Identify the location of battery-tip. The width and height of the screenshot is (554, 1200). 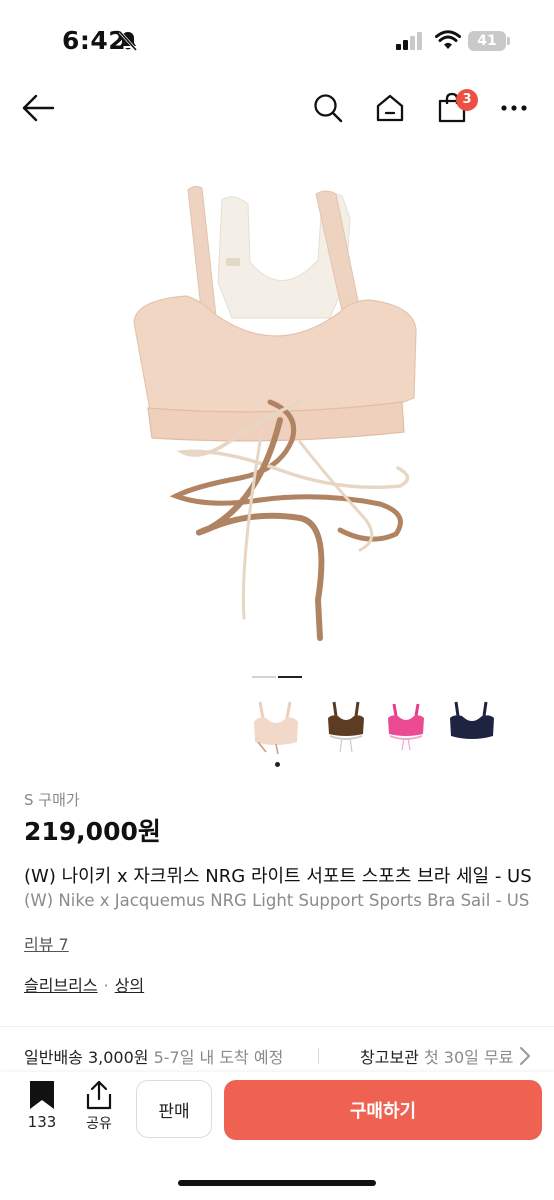
(508, 41).